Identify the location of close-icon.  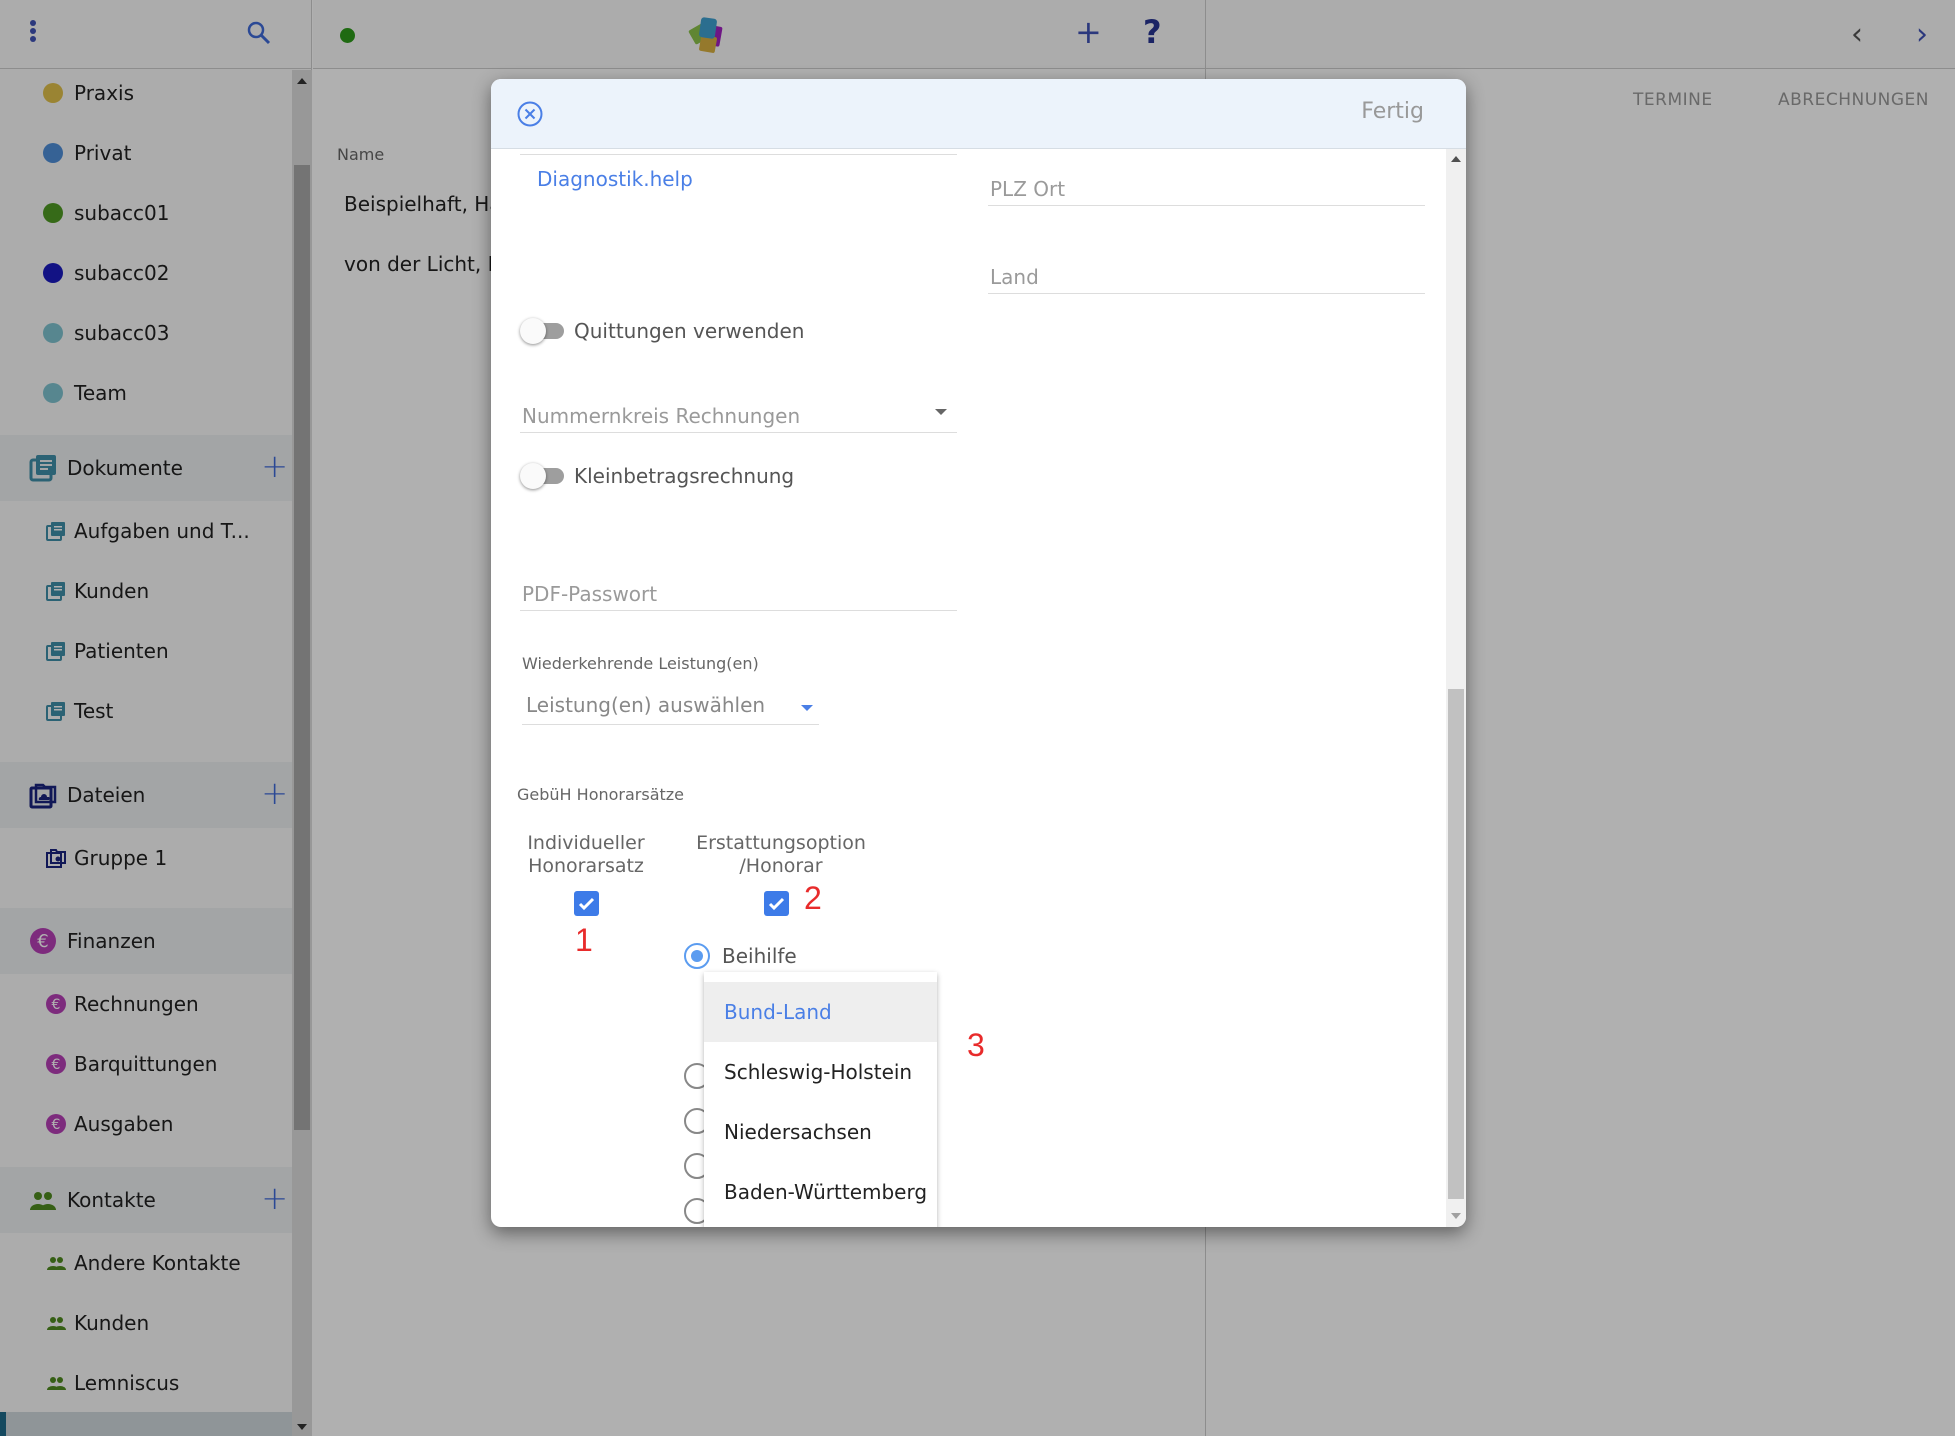
(530, 114).